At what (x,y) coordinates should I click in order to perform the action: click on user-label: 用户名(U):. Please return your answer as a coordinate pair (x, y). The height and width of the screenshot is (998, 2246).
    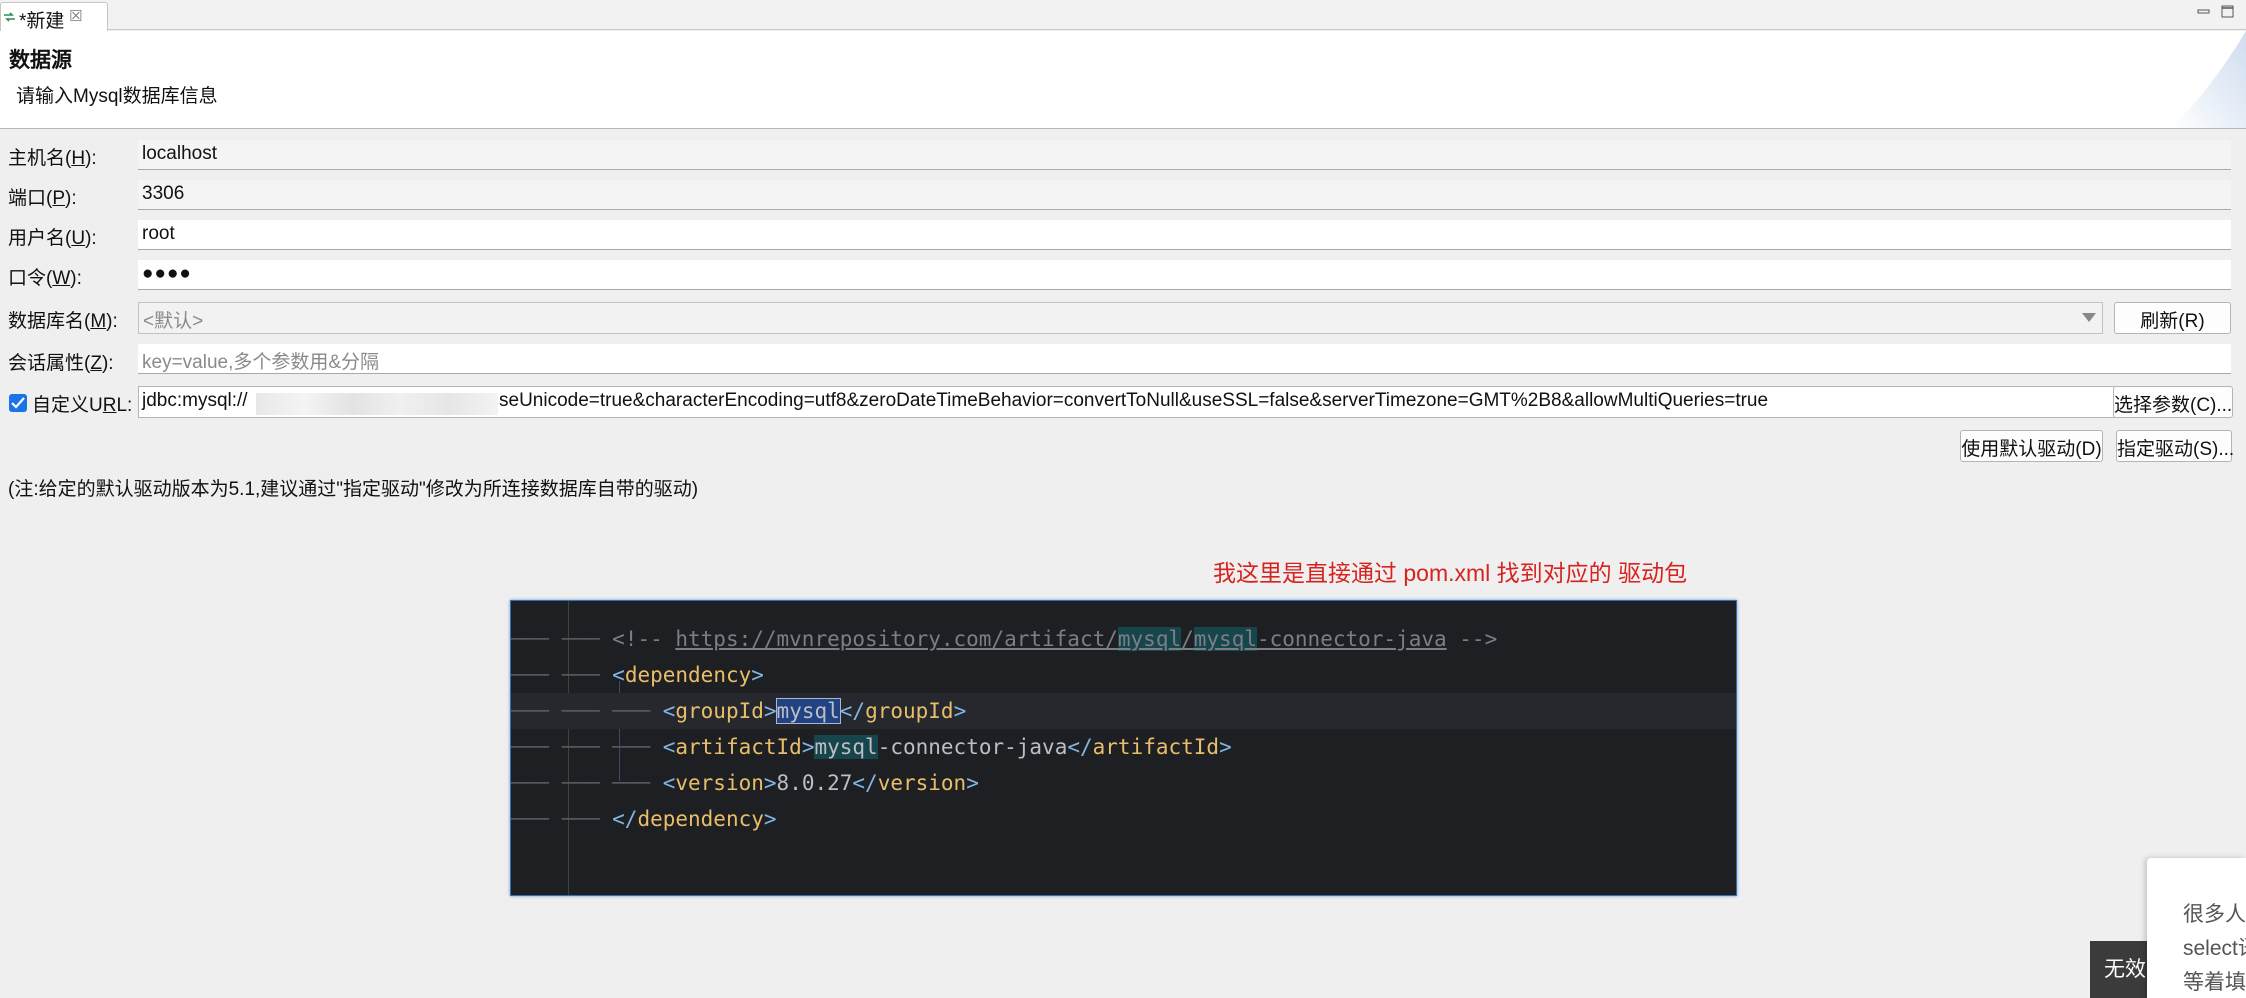
    Looking at the image, I should click on (52, 238).